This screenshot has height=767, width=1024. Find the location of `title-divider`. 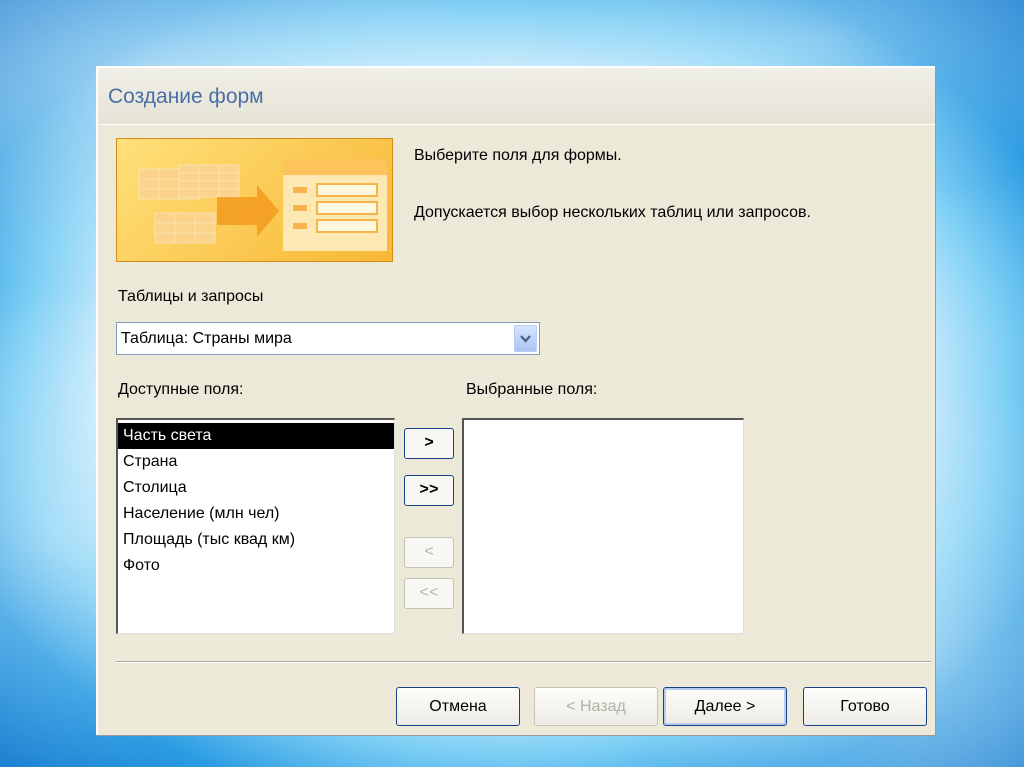

title-divider is located at coordinates (516, 124).